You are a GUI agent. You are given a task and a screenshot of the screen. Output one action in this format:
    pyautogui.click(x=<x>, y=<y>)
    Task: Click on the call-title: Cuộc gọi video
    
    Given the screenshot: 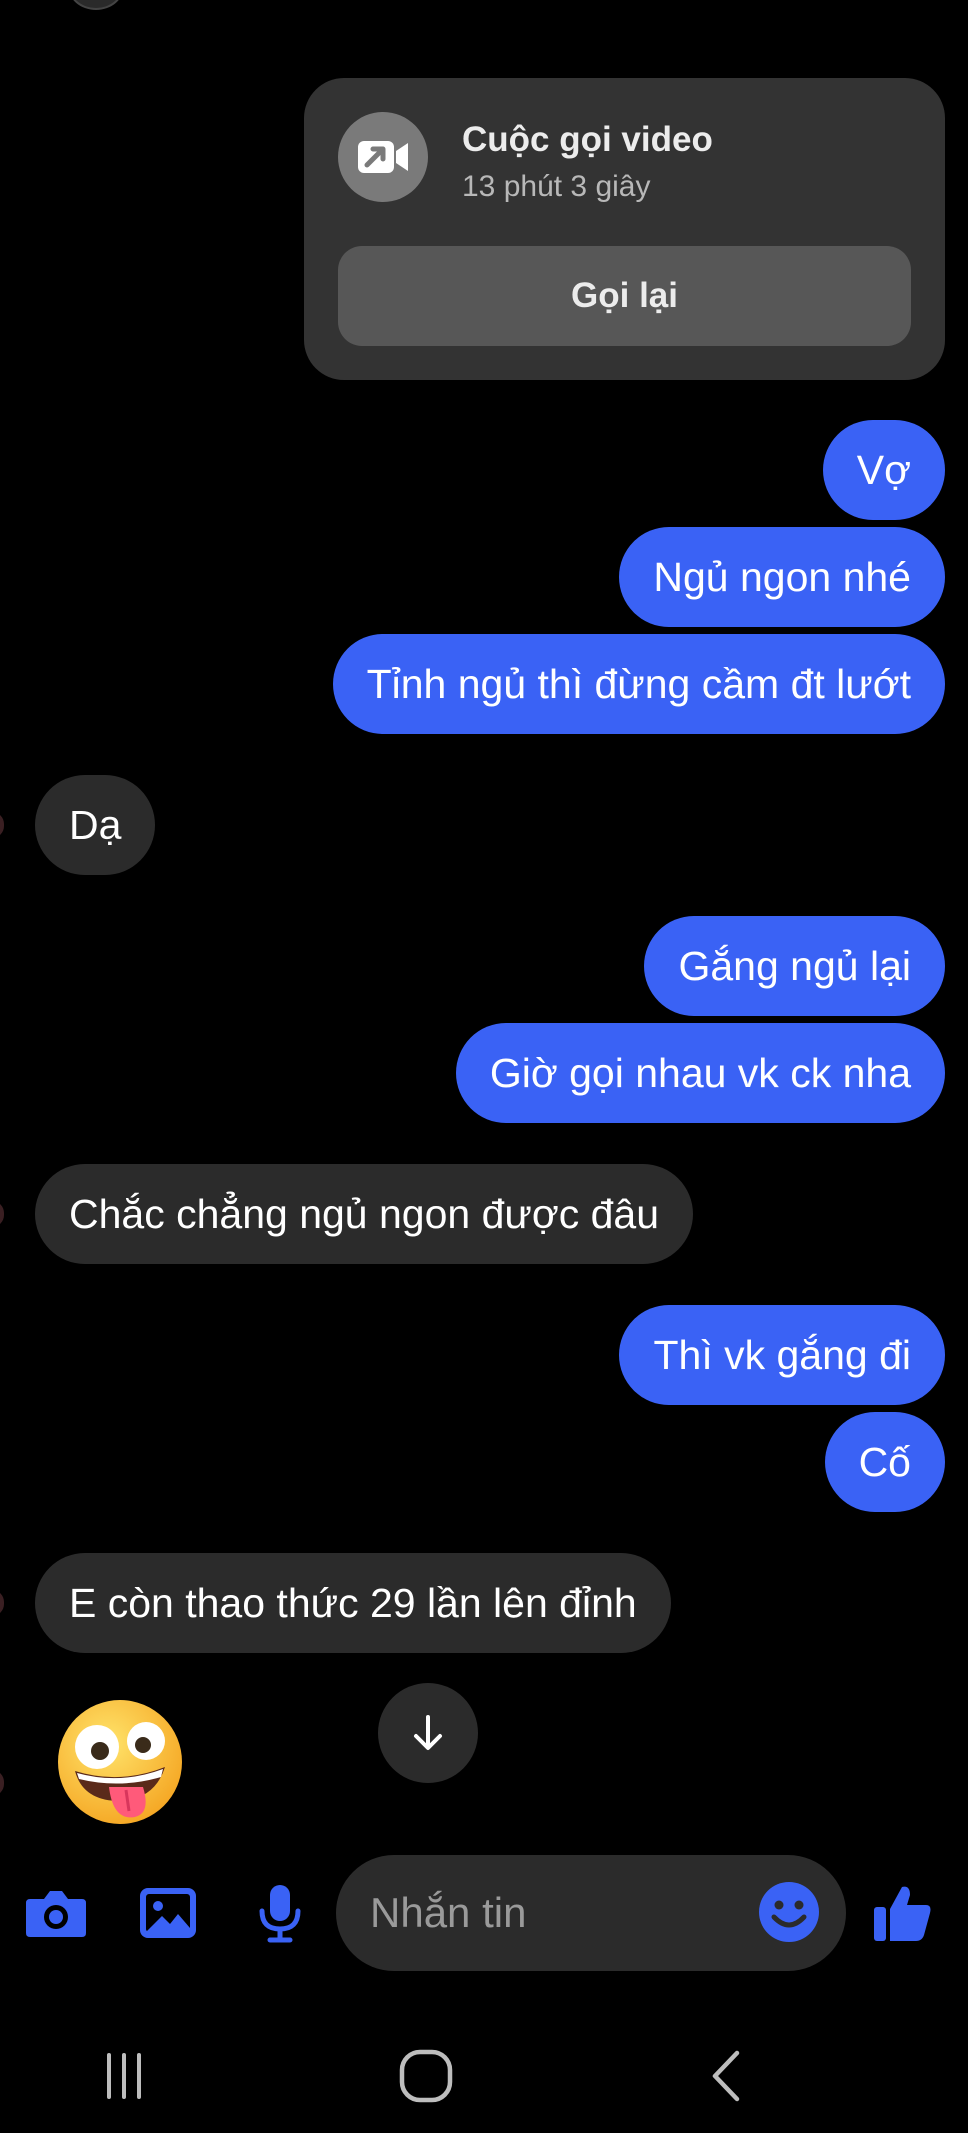 What is the action you would take?
    pyautogui.click(x=587, y=139)
    